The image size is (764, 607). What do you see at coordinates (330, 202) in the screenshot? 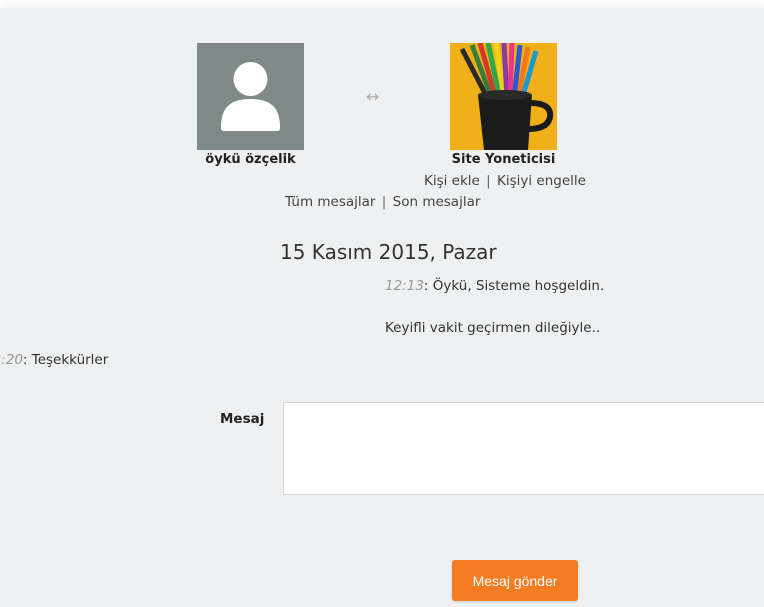
I see `all-messages-link: Tüm mesajlar` at bounding box center [330, 202].